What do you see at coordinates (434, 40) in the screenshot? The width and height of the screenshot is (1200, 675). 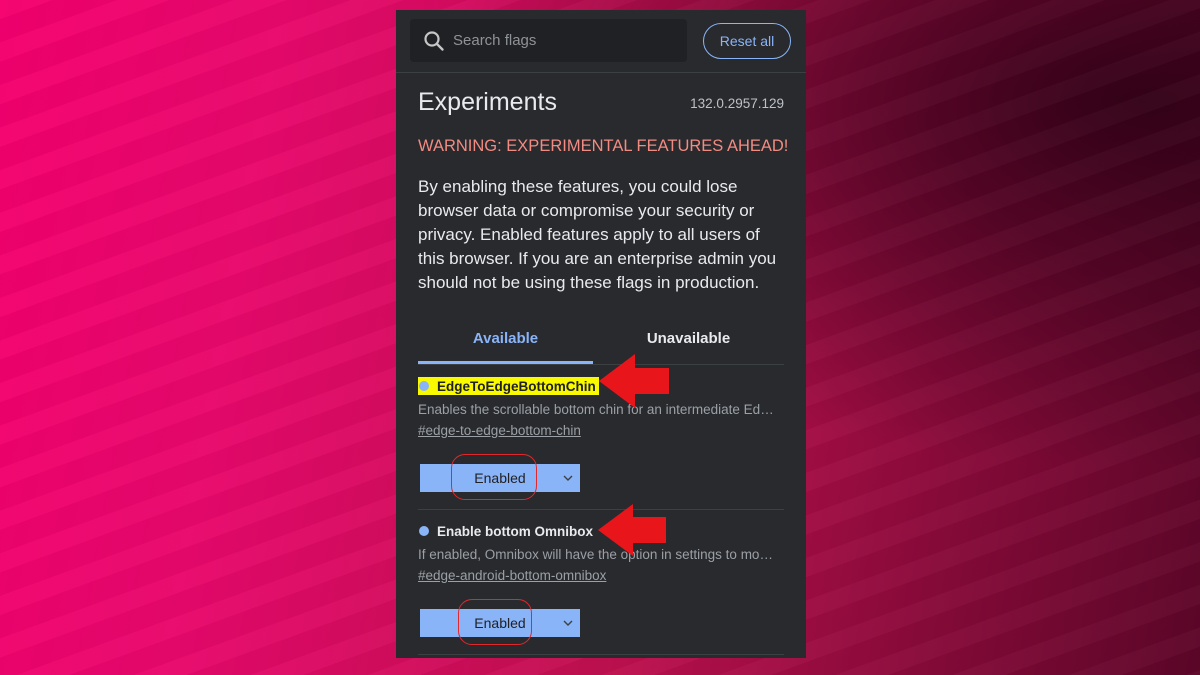 I see `search-icon` at bounding box center [434, 40].